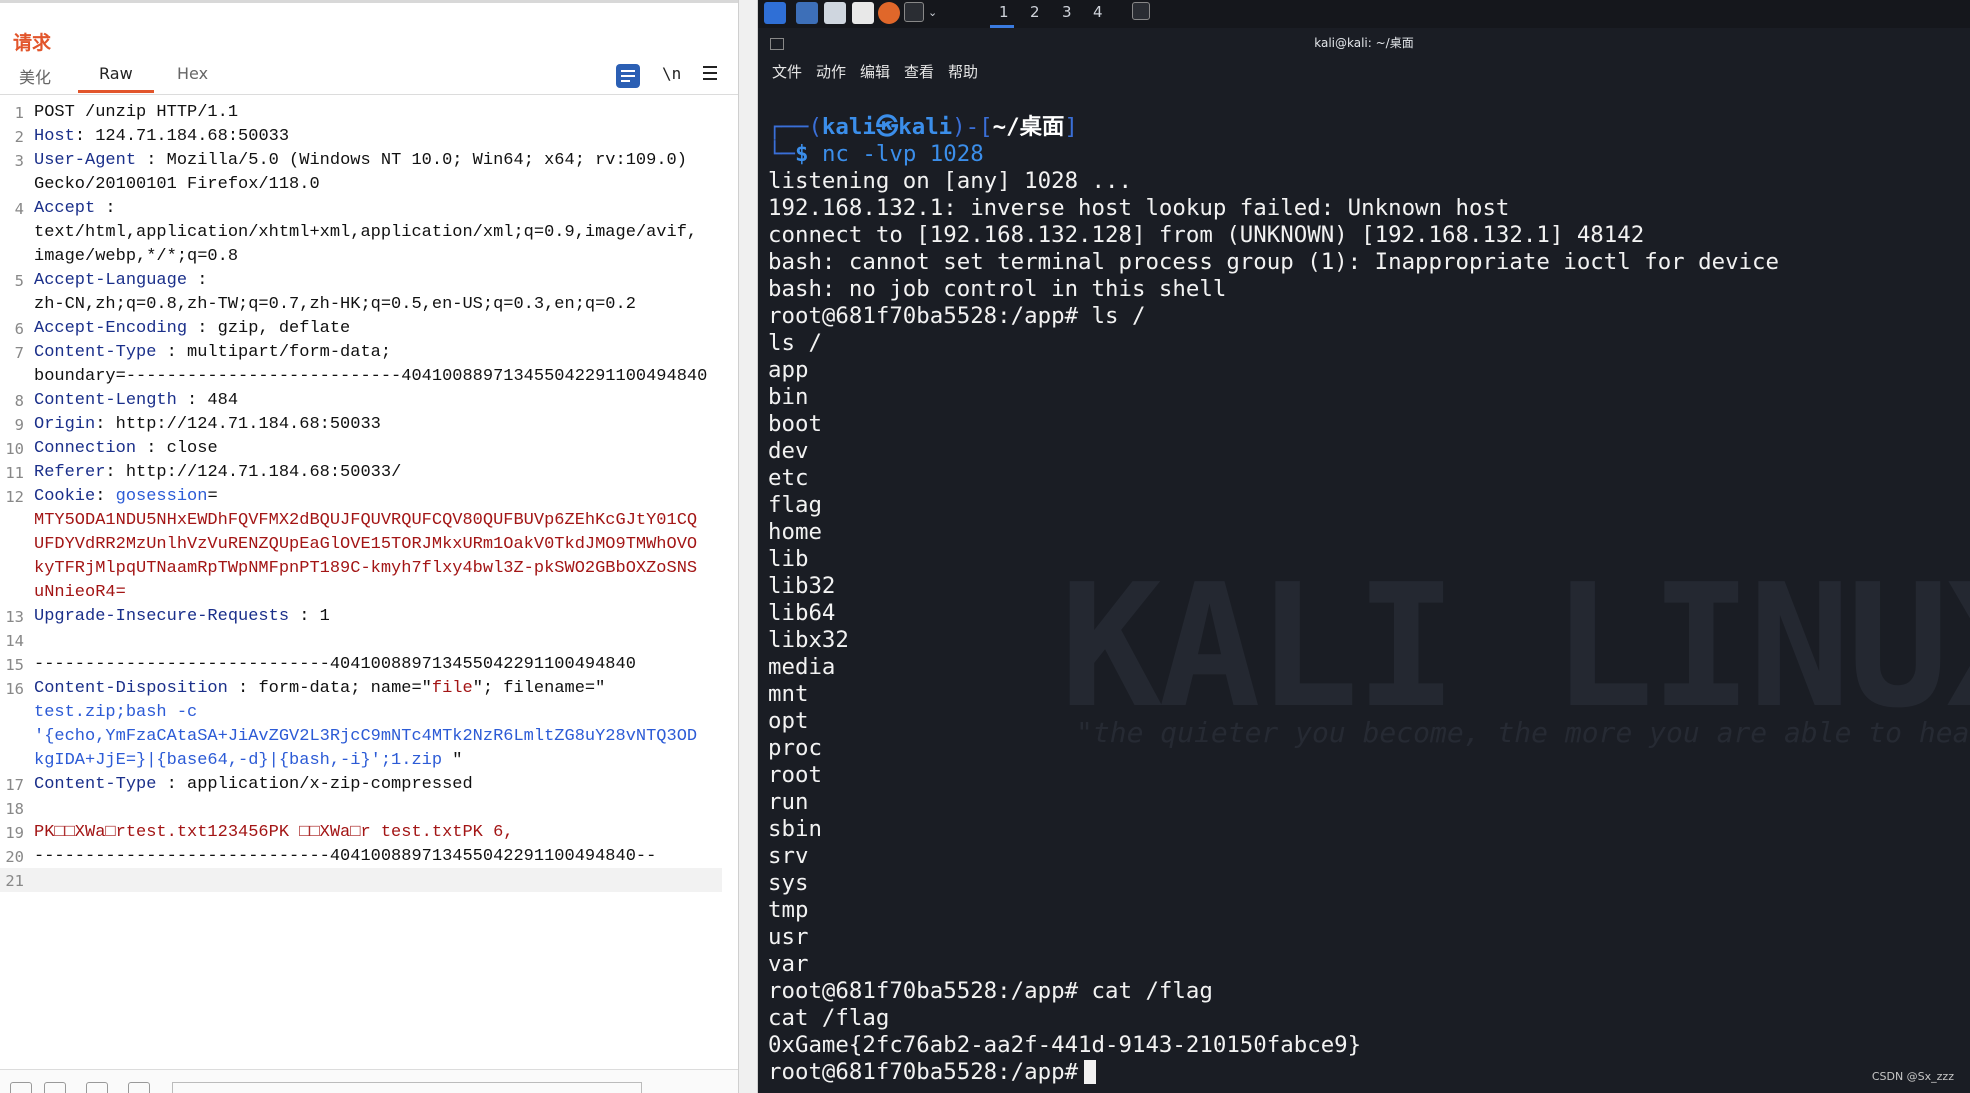 The image size is (1970, 1093). I want to click on line-number: 2, so click(19, 137).